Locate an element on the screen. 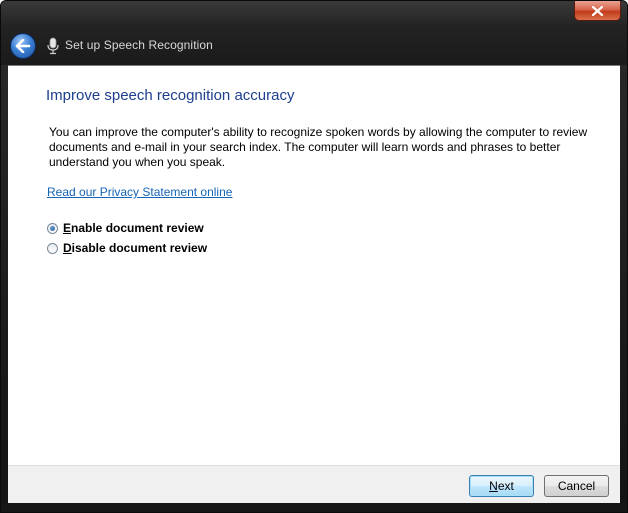  close-icon is located at coordinates (597, 10).